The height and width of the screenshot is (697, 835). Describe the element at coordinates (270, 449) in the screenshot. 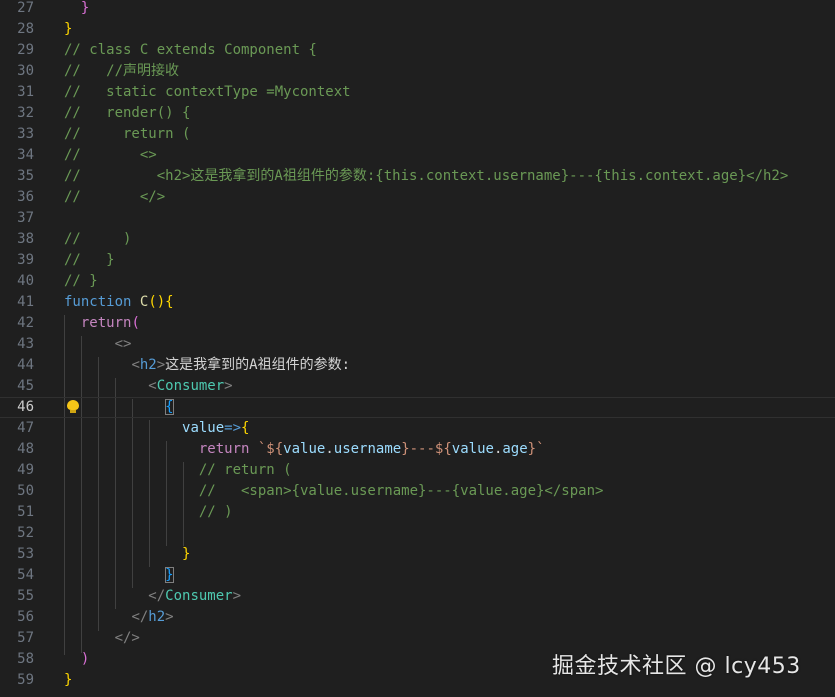

I see `code-token: `${` at that location.